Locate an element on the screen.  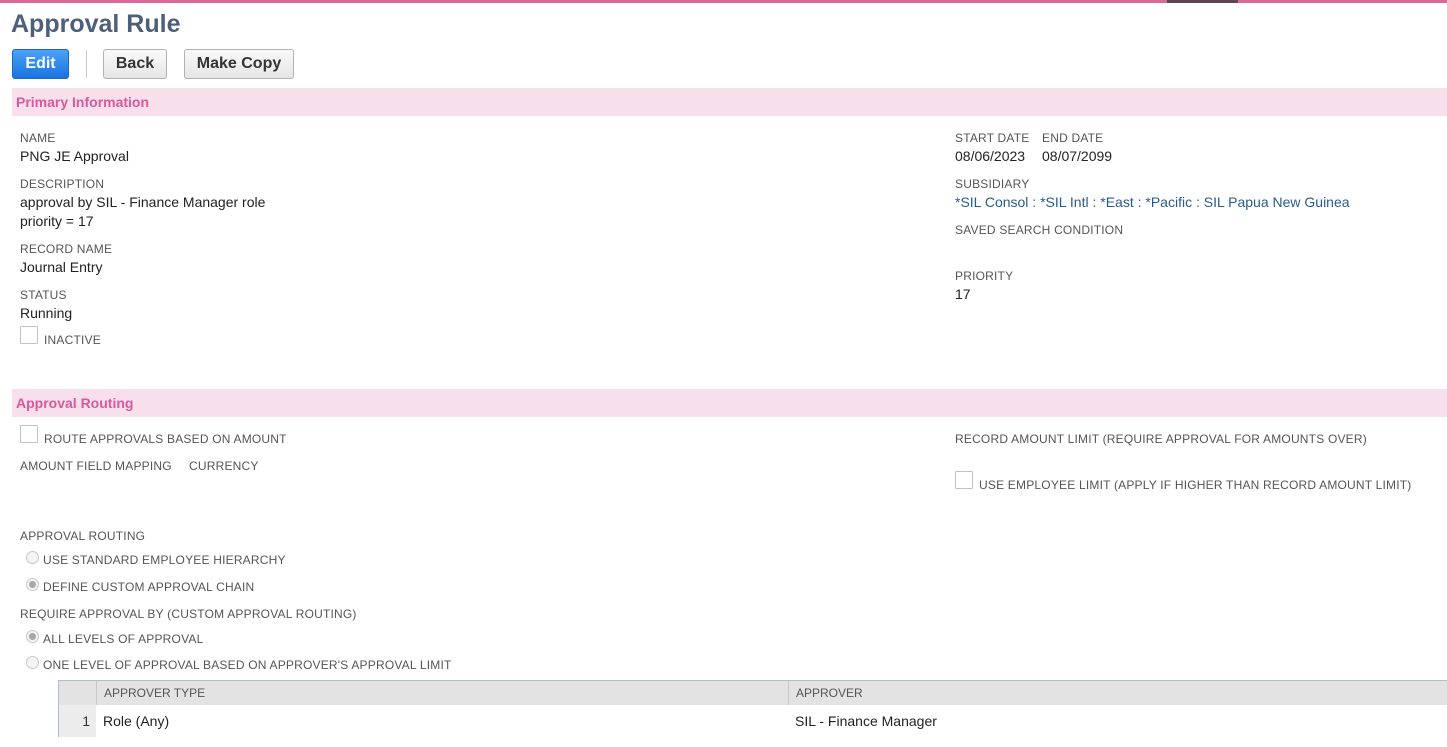
page-title: Approval Rule is located at coordinates (96, 24).